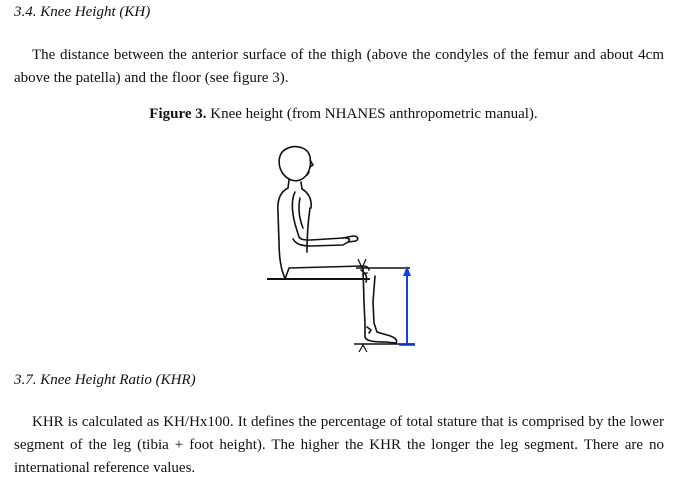 This screenshot has height=486, width=687. Describe the element at coordinates (295, 163) in the screenshot. I see `figure-head` at that location.